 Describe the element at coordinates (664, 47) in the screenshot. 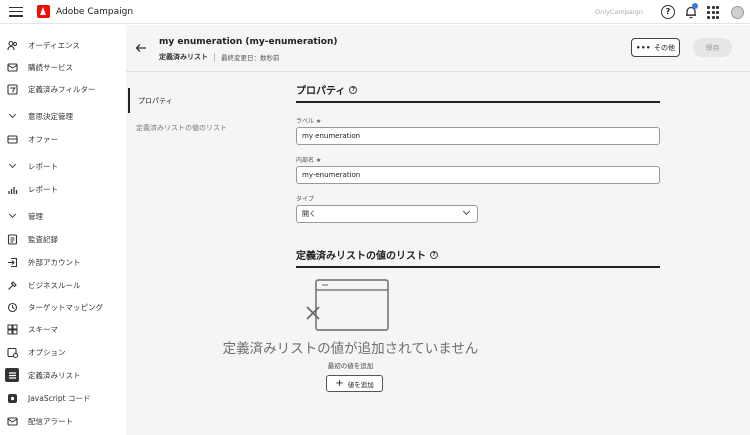

I see `more-button-label: その他` at that location.